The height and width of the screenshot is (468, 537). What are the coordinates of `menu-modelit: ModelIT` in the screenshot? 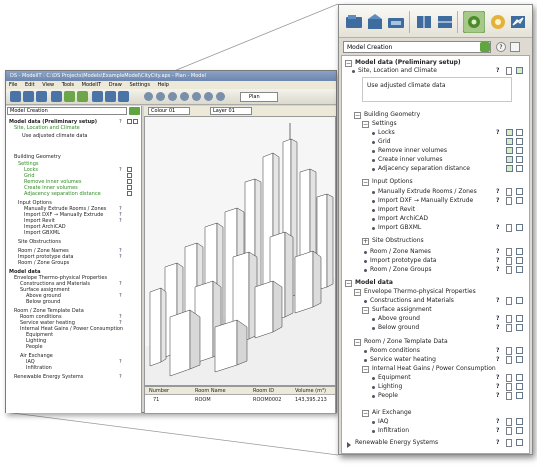 It's located at (92, 85).